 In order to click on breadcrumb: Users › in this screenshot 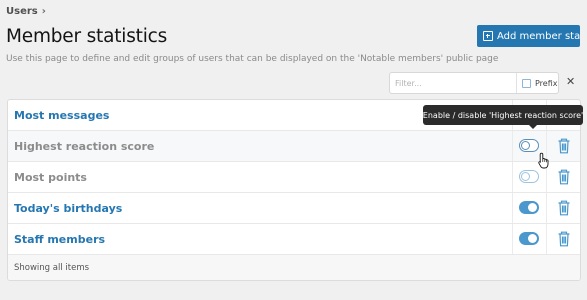, I will do `click(26, 11)`.